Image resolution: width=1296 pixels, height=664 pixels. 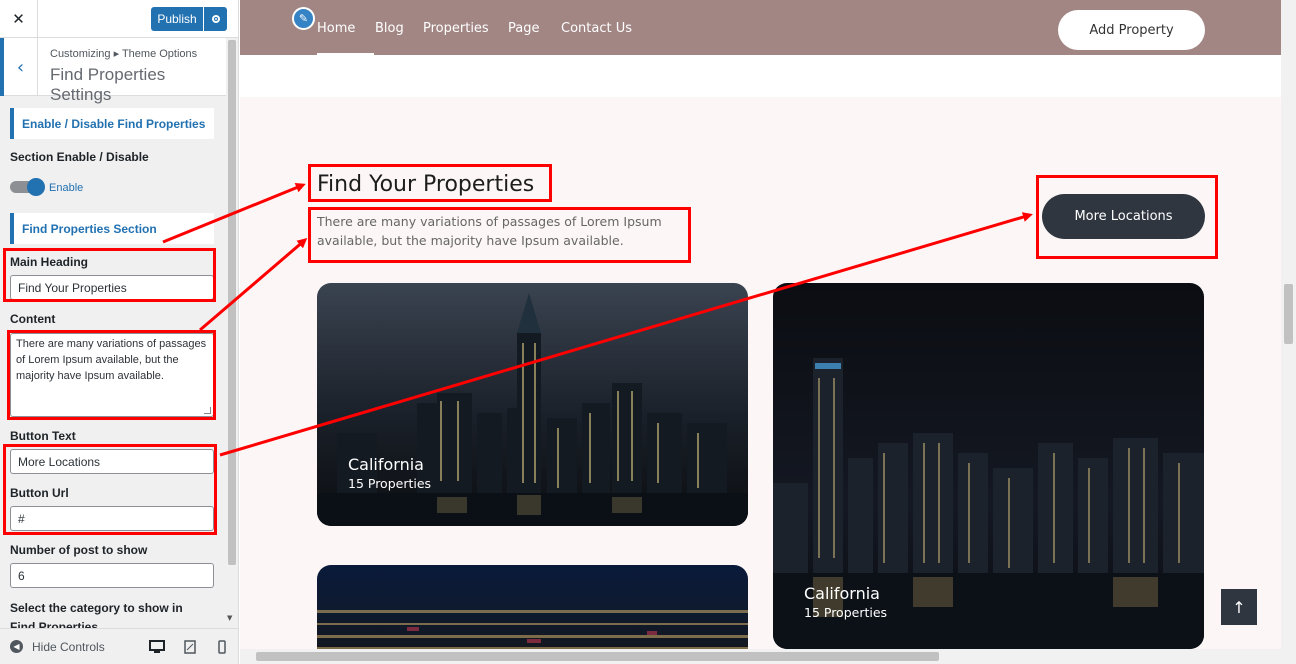 I want to click on nav-home: Home, so click(x=336, y=28).